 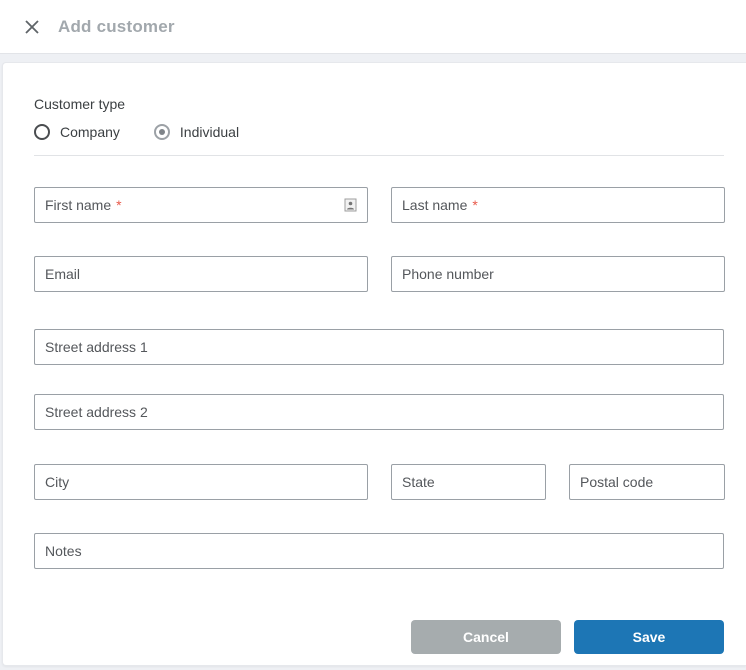 I want to click on state-input: State, so click(x=468, y=482).